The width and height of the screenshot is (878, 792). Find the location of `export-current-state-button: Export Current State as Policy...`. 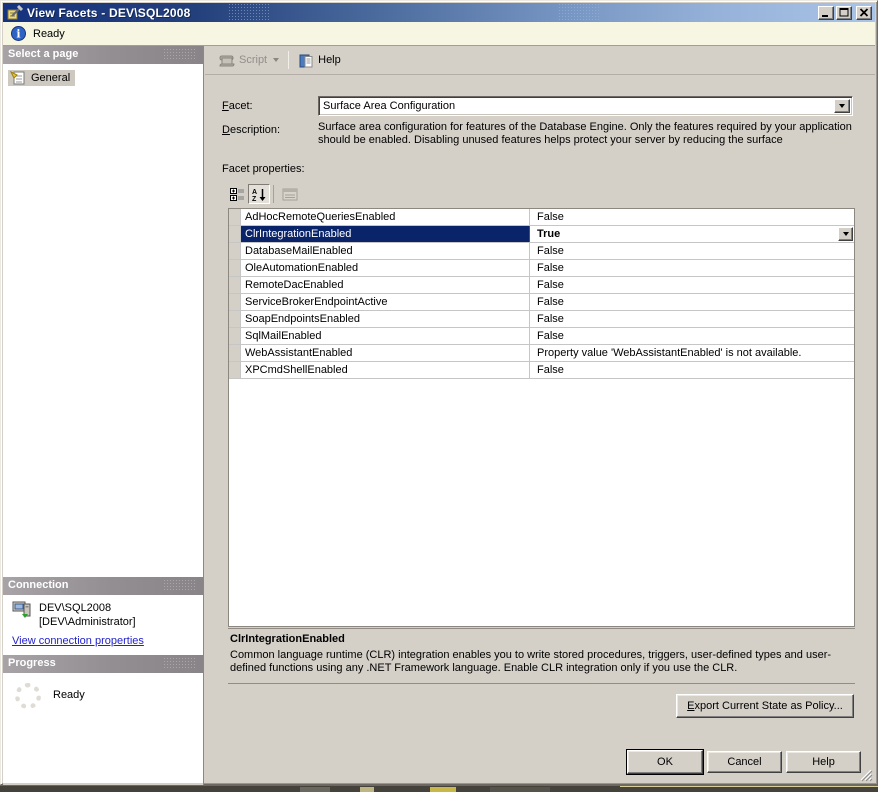

export-current-state-button: Export Current State as Policy... is located at coordinates (765, 706).